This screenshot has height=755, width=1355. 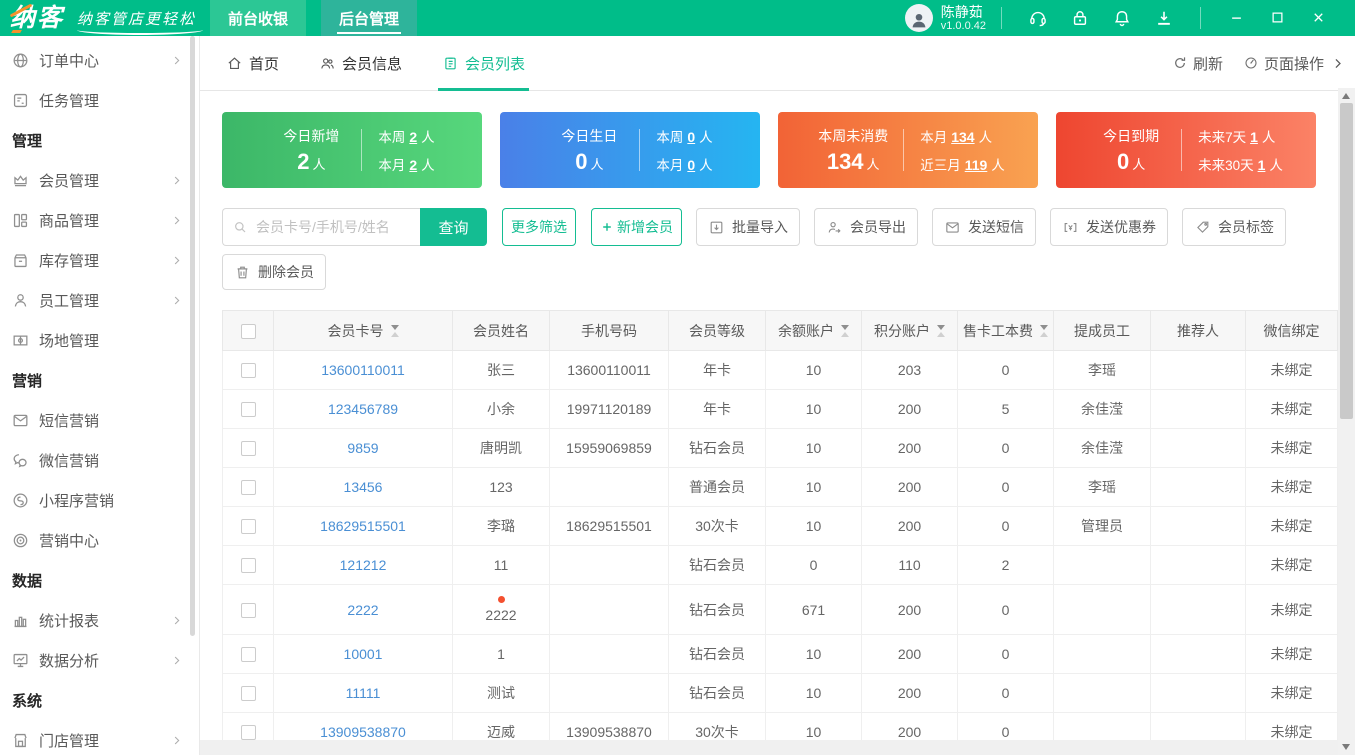 I want to click on person-icon, so click(x=919, y=20).